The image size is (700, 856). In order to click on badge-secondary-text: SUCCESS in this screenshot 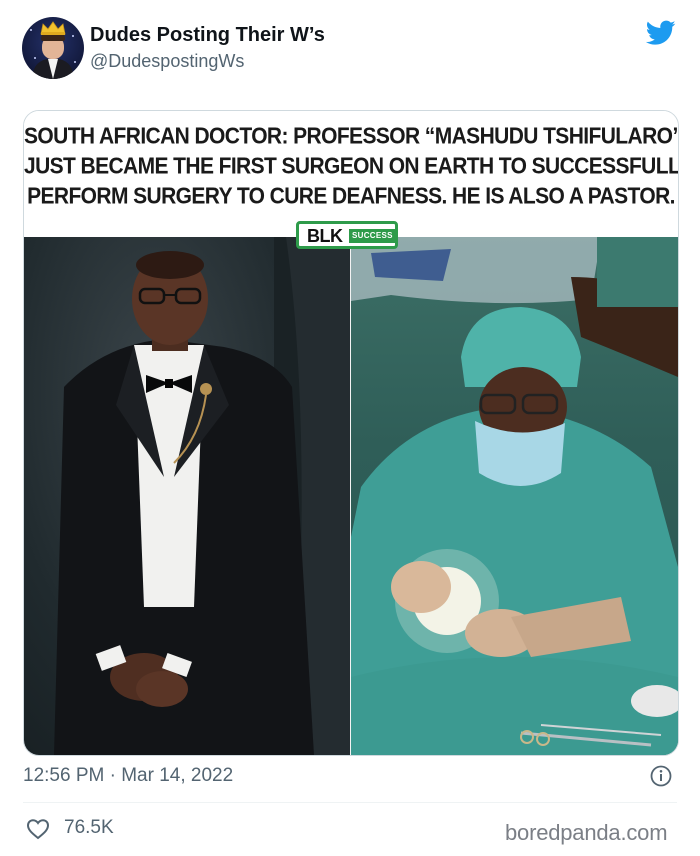, I will do `click(372, 236)`.